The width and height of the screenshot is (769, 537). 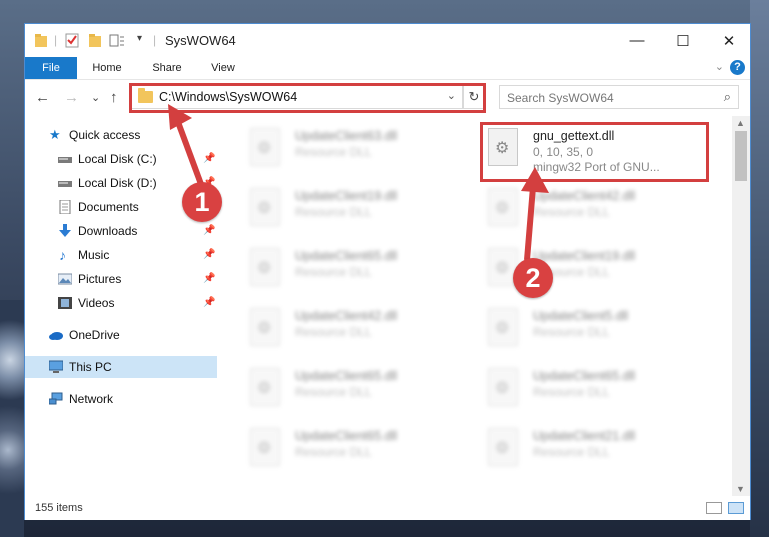 What do you see at coordinates (91, 399) in the screenshot?
I see `sidebar-item-label: Network` at bounding box center [91, 399].